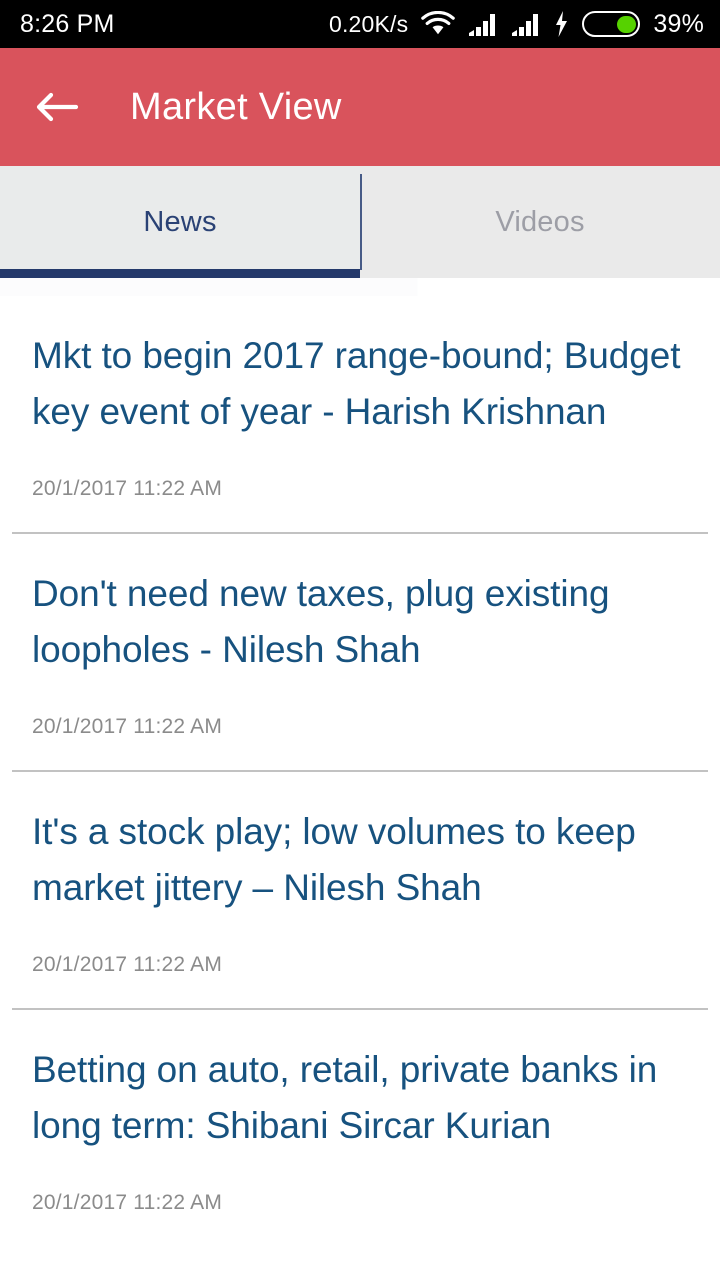  I want to click on tab-bar: News Videos, so click(360, 222).